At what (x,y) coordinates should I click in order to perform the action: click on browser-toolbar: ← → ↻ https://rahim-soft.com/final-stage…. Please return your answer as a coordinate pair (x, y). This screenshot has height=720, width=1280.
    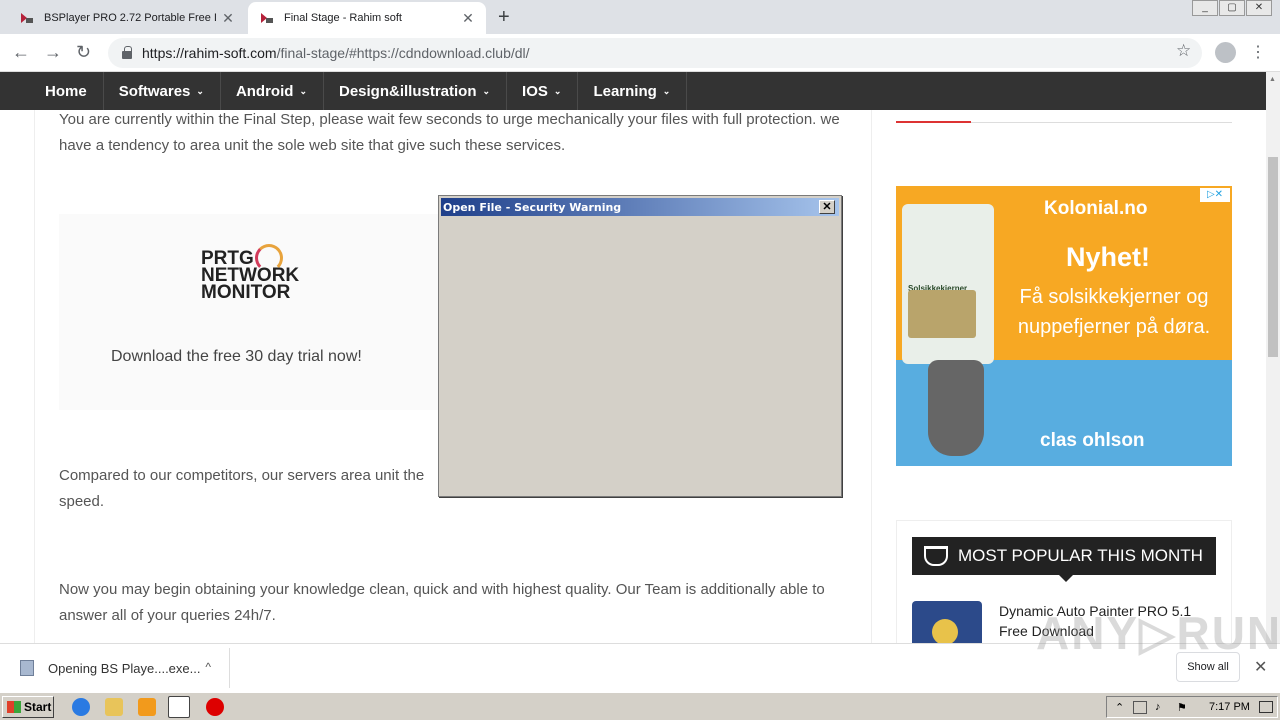
    Looking at the image, I should click on (640, 53).